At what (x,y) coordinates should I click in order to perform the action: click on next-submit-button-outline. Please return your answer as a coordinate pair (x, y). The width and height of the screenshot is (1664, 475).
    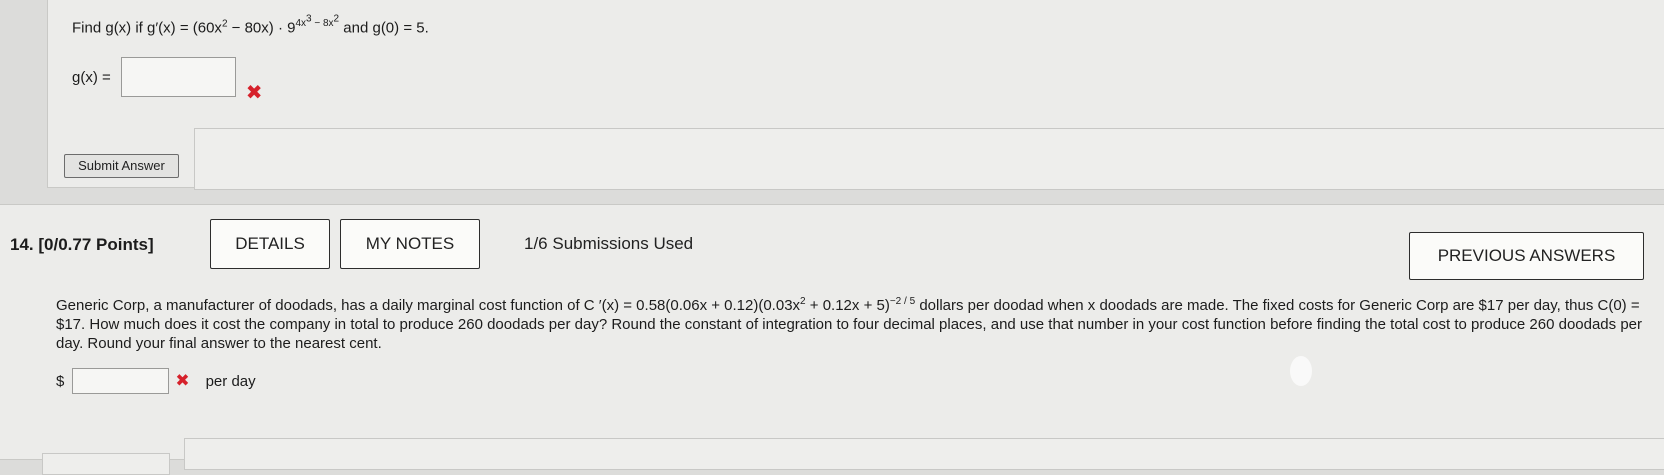
    Looking at the image, I should click on (106, 464).